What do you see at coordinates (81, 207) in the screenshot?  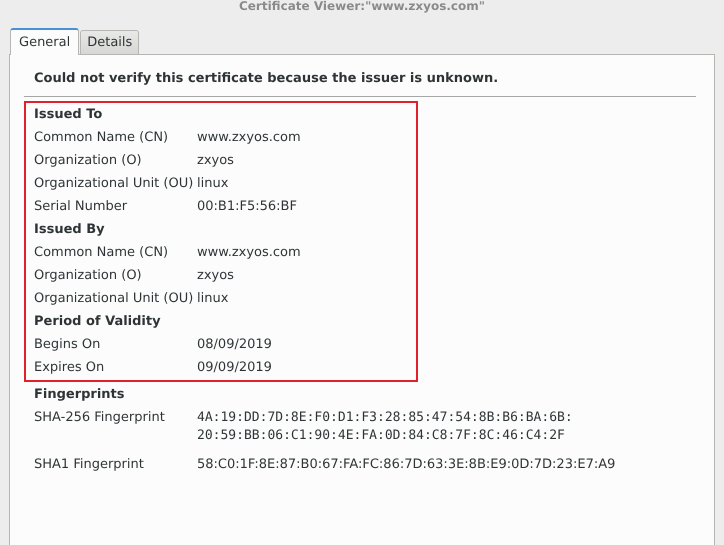 I see `field-label: Serial Number` at bounding box center [81, 207].